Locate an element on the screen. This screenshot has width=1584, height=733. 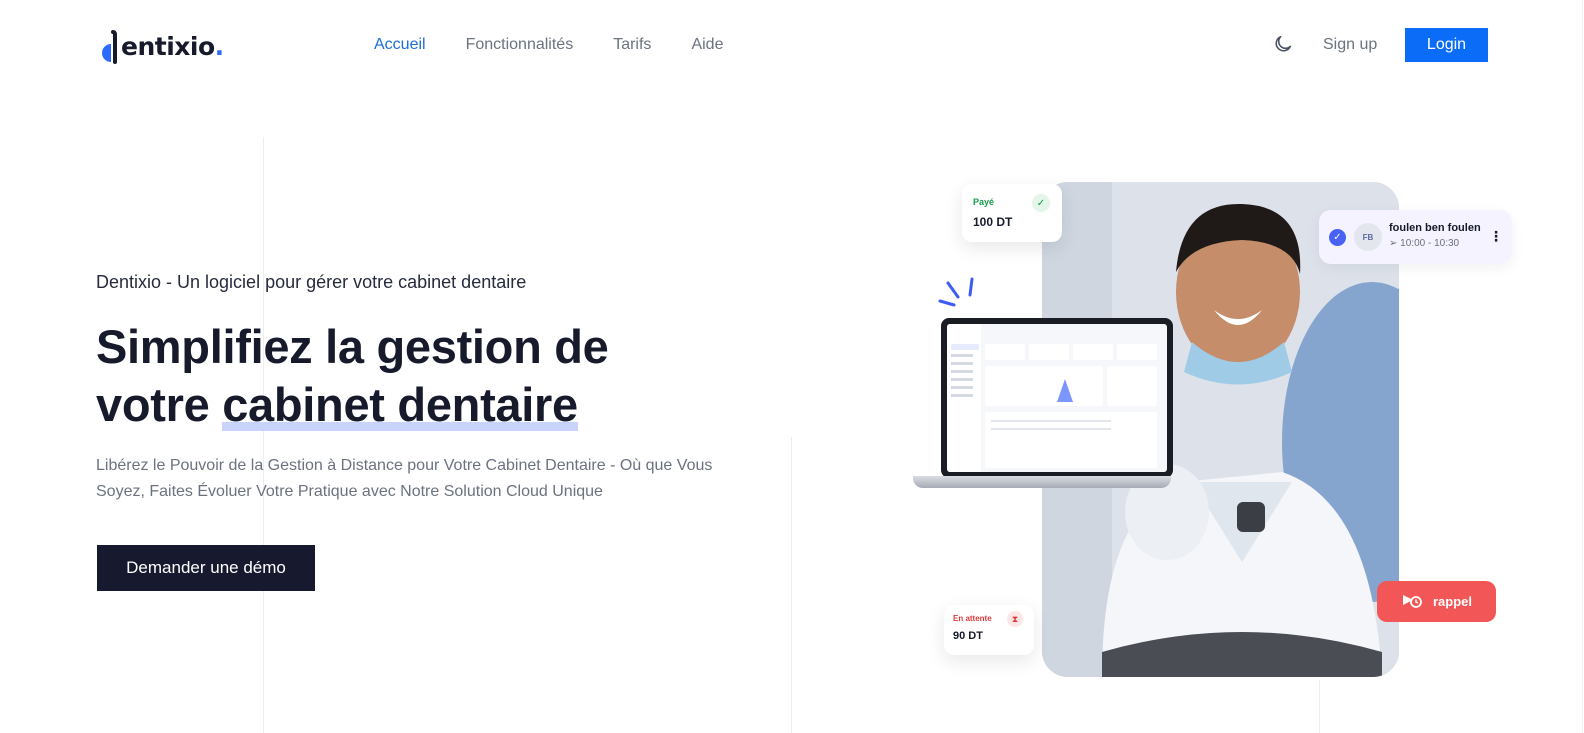
patient-name: foulen ben foulen is located at coordinates (1435, 228).